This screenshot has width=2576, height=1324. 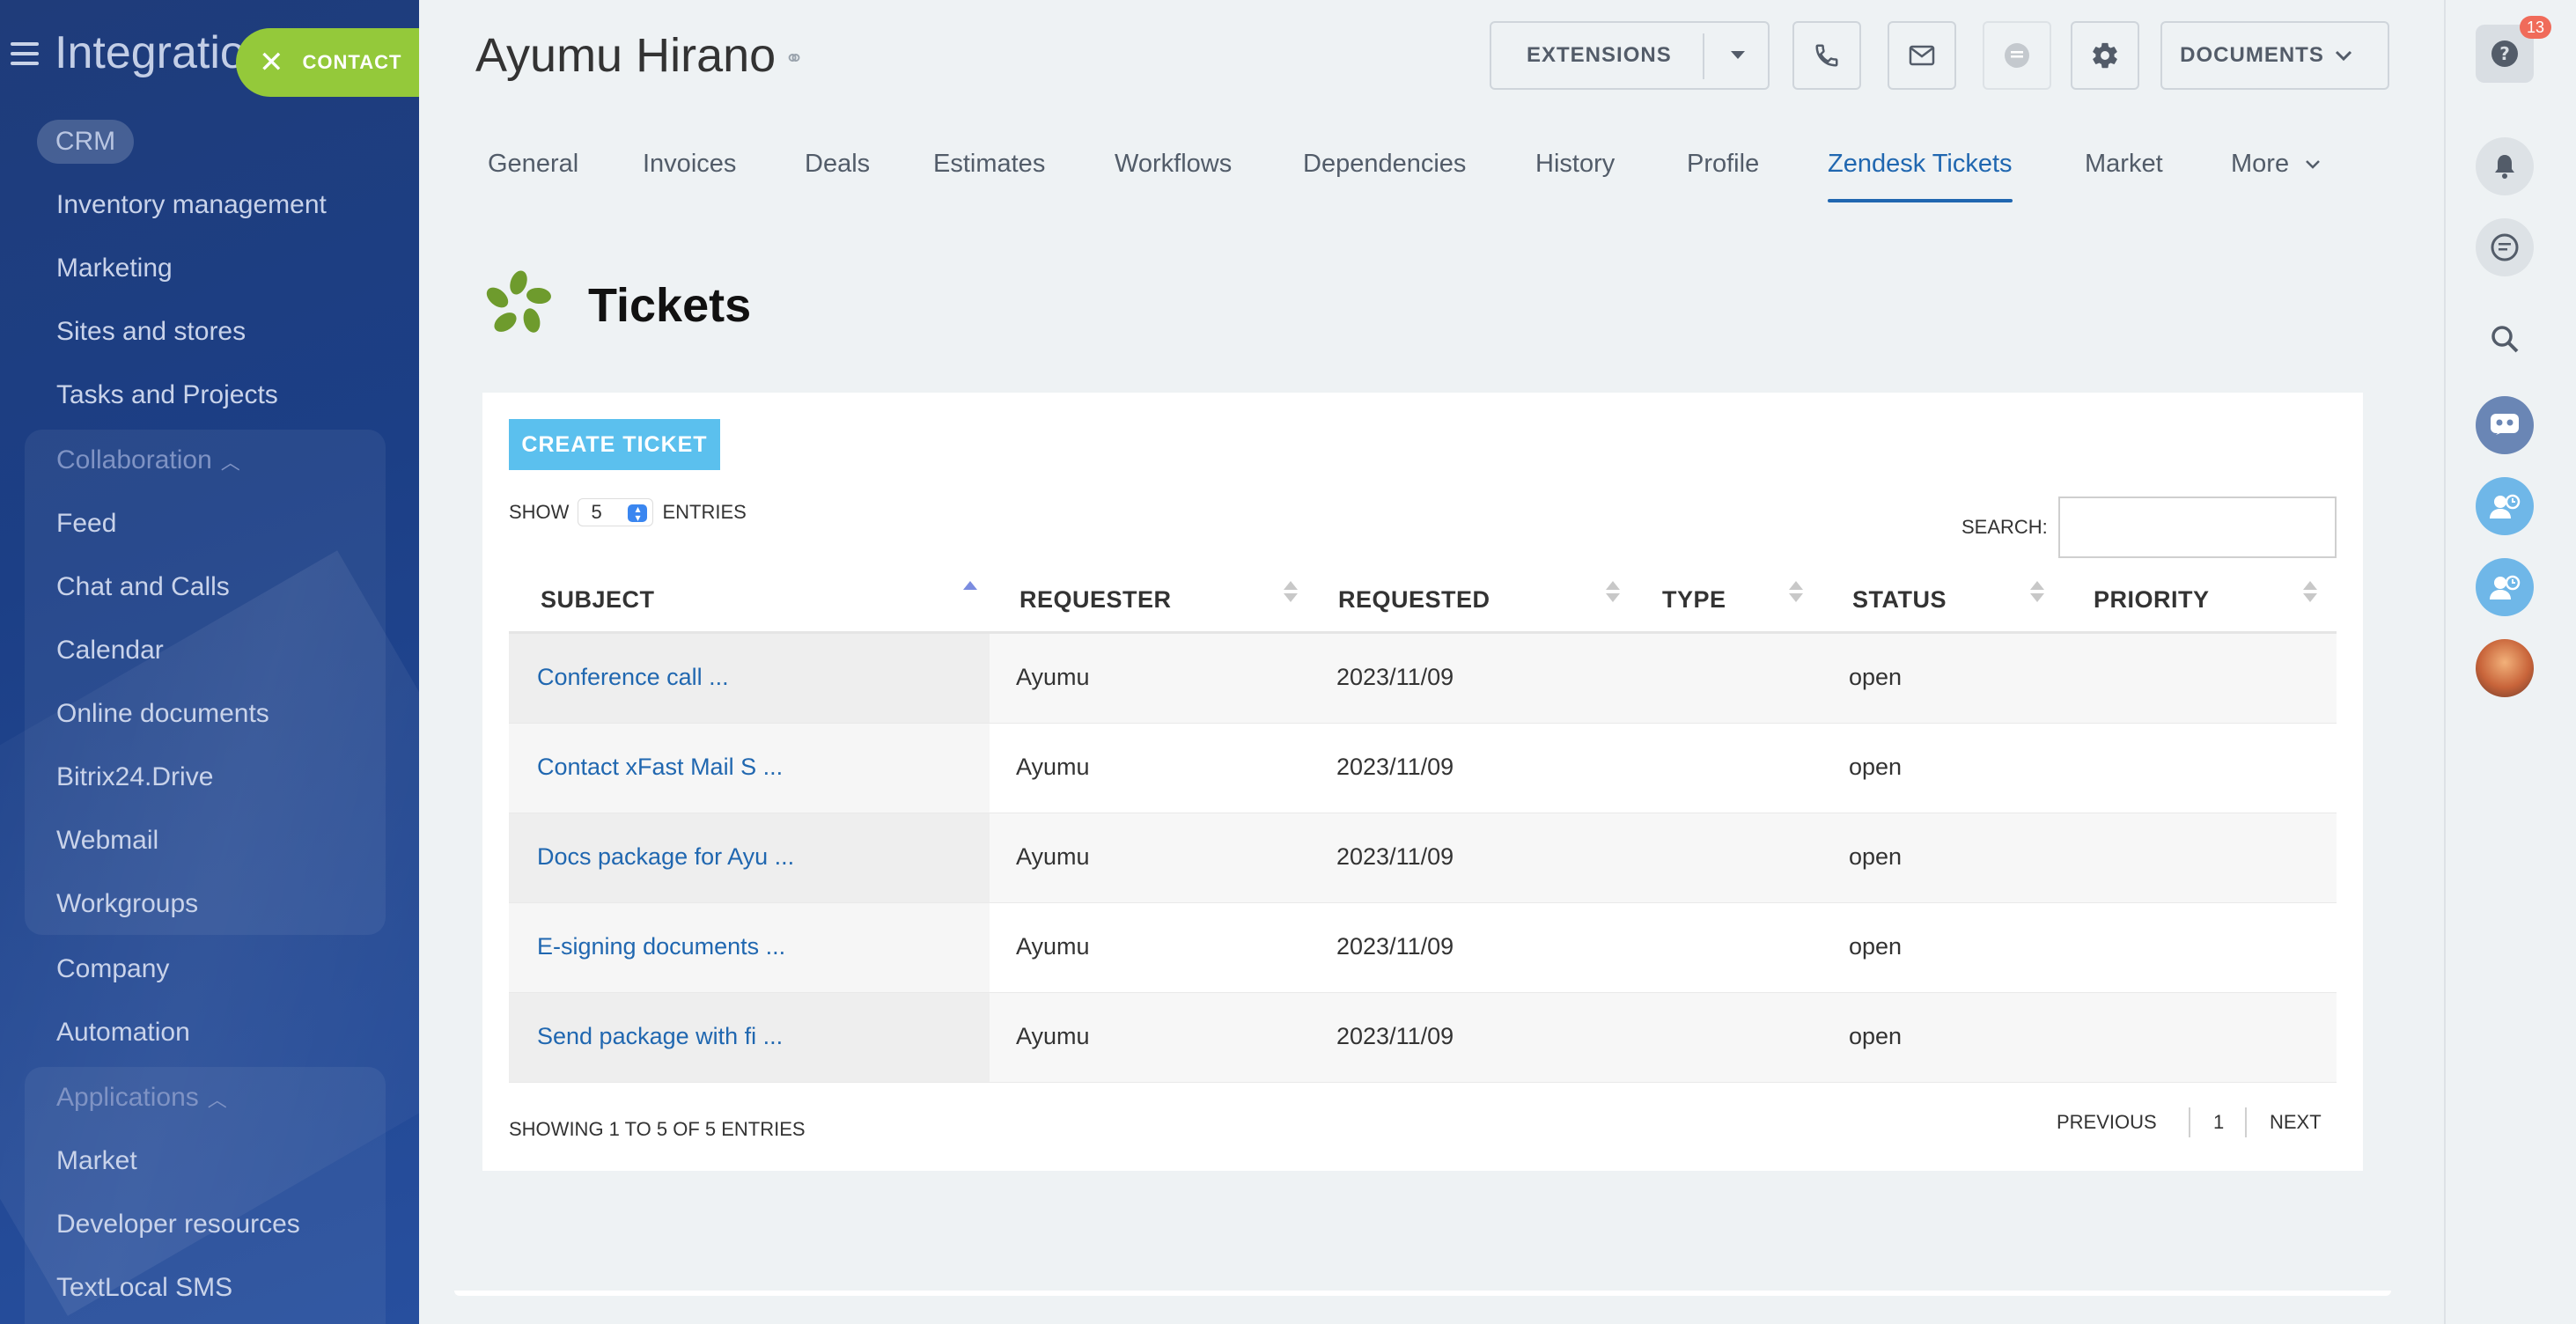 I want to click on tab-invoices: Invoices, so click(x=690, y=165).